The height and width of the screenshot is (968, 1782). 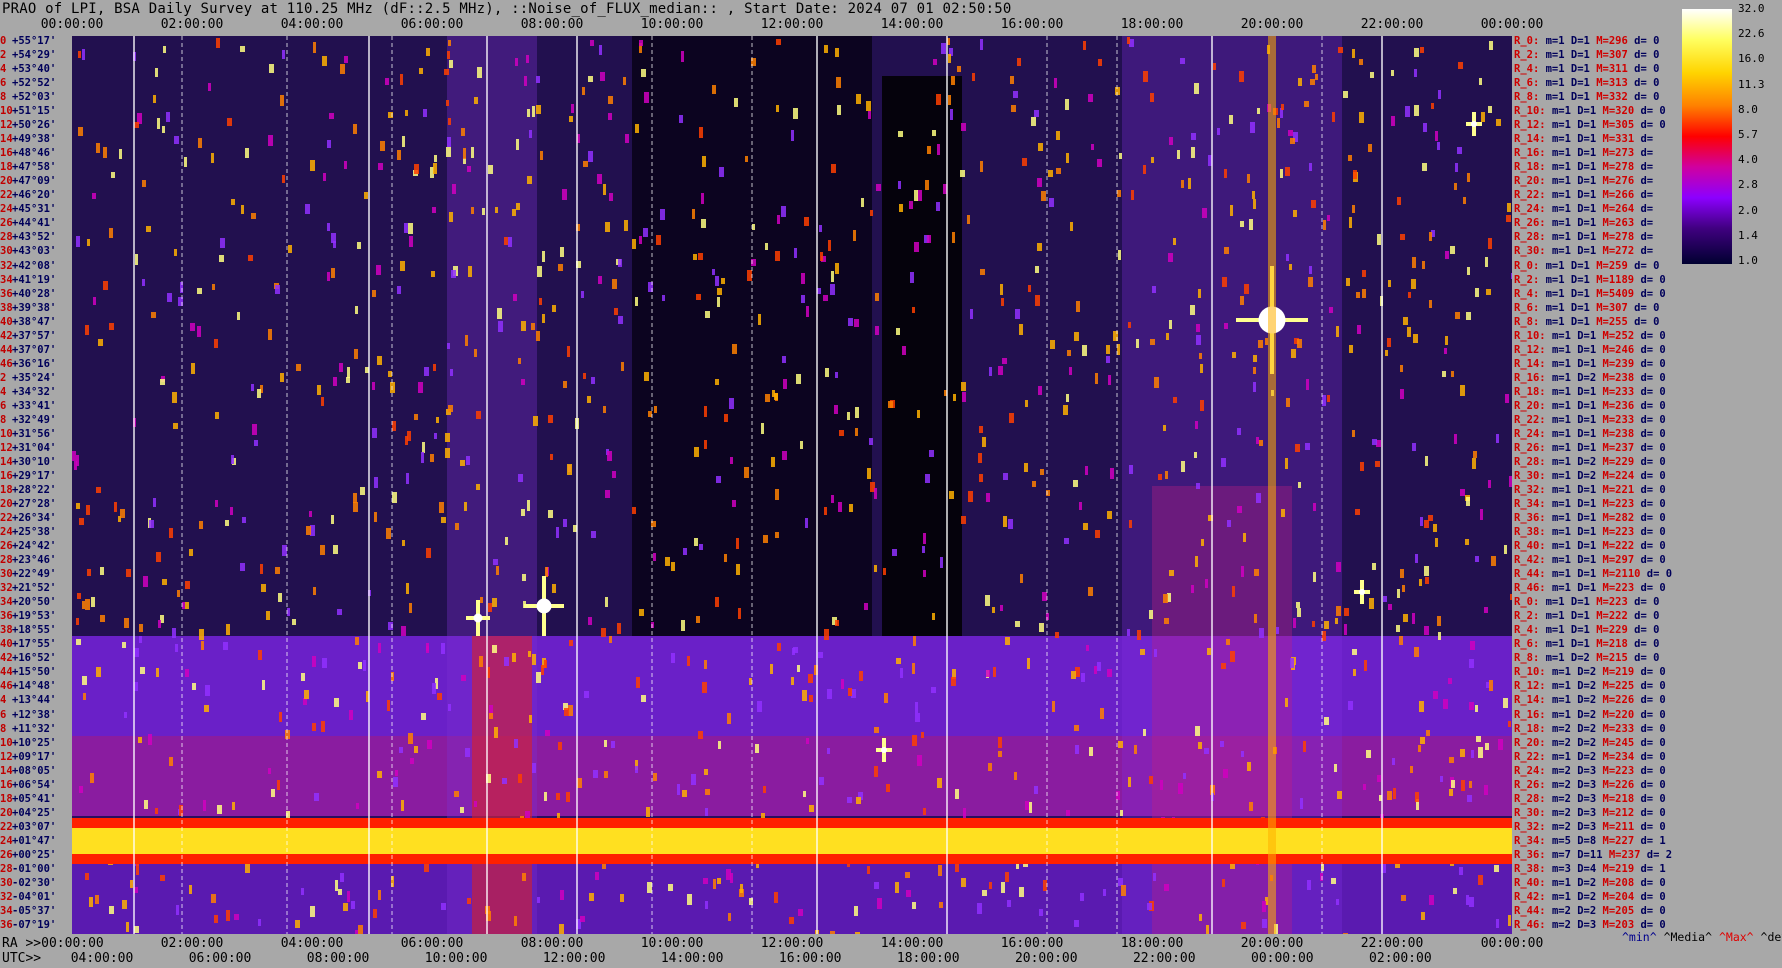 What do you see at coordinates (28, 925) in the screenshot?
I see `declination-label: 36-07°19'` at bounding box center [28, 925].